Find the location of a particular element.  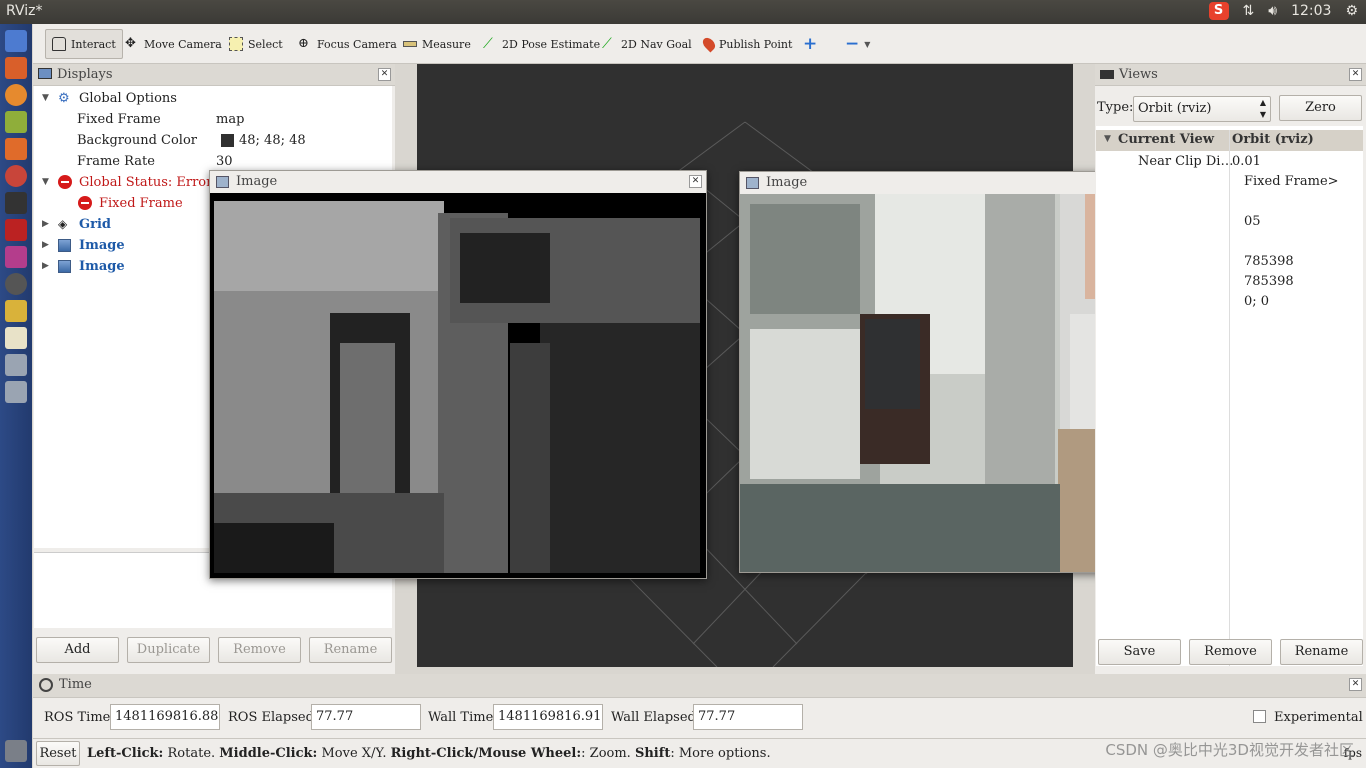

plus-icon: + is located at coordinates (810, 44).